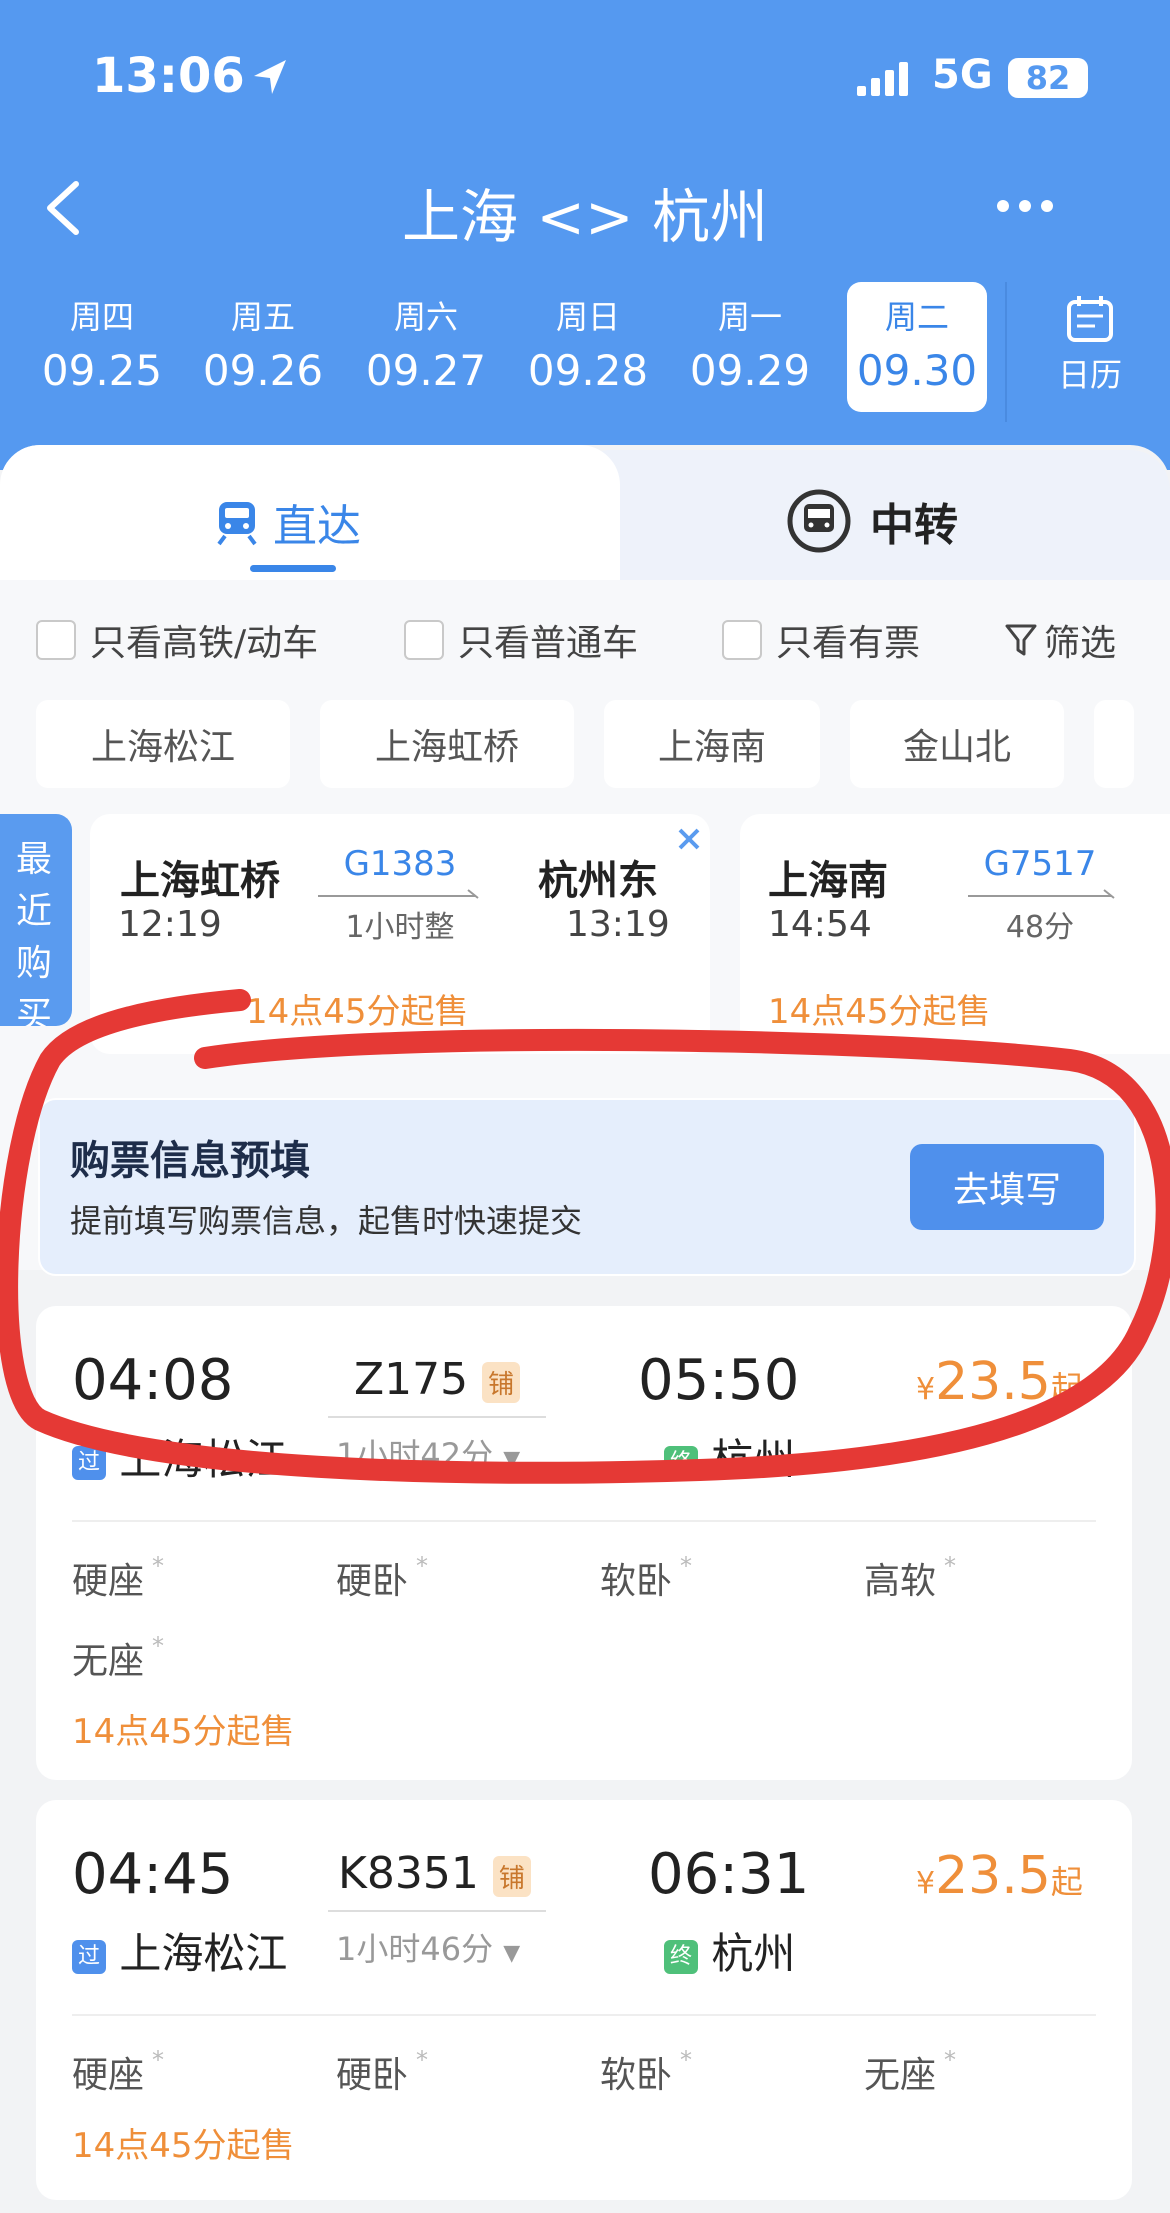 The height and width of the screenshot is (2213, 1170). I want to click on date-value: 09.29, so click(750, 370).